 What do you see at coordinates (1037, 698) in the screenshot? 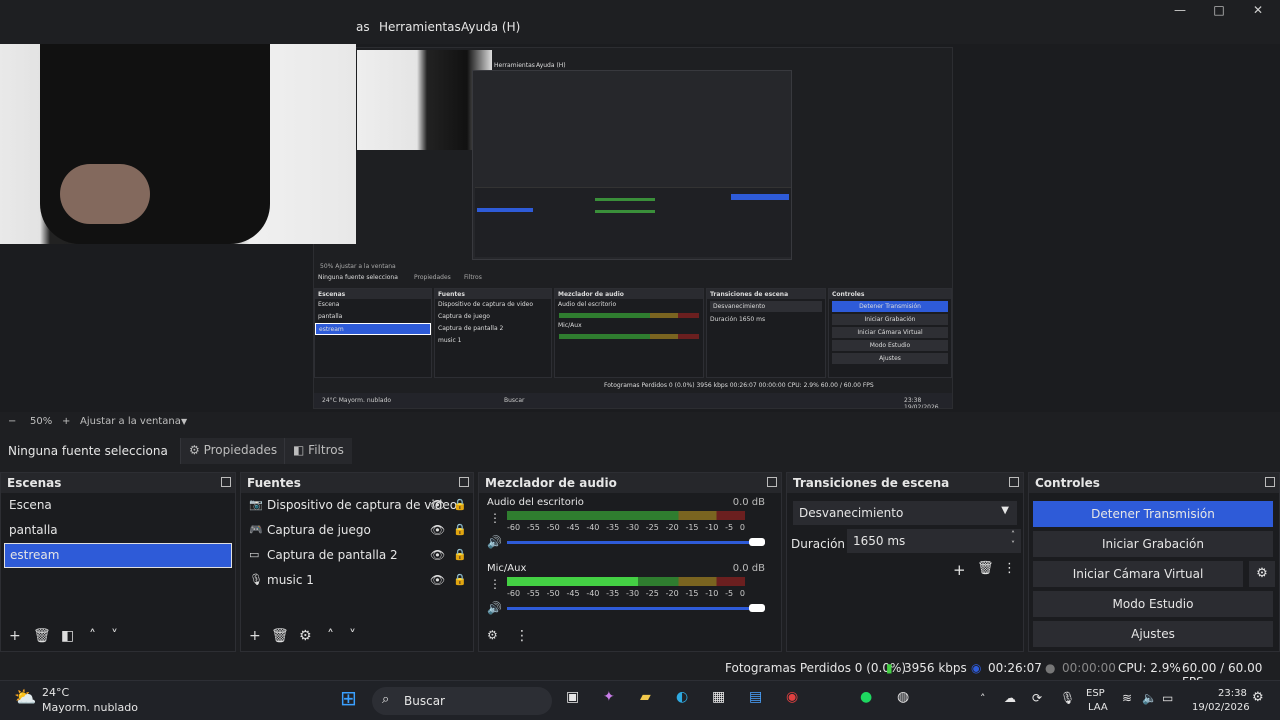
I see `sync-icon: ⟳` at bounding box center [1037, 698].